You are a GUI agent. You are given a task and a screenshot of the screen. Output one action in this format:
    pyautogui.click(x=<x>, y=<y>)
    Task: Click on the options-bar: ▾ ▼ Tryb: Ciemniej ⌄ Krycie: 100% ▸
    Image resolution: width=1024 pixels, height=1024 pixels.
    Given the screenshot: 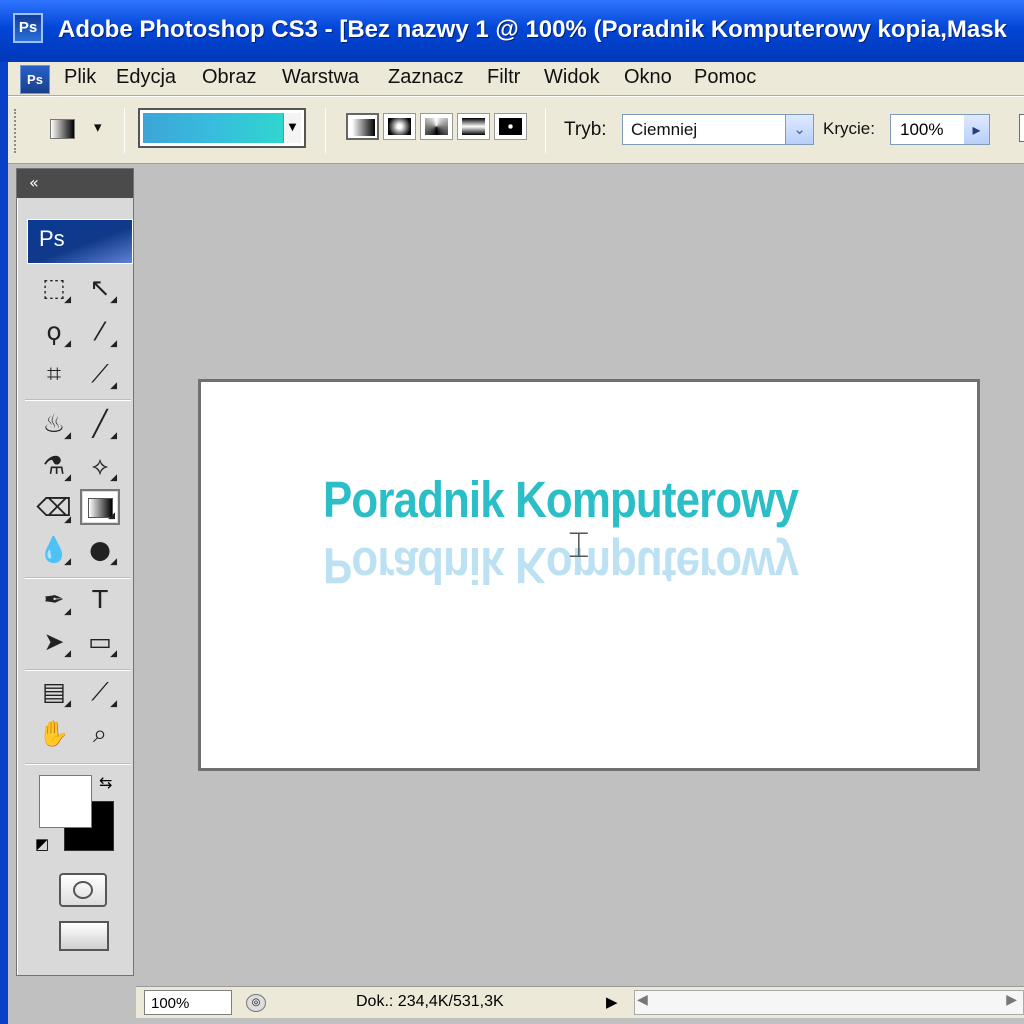 What is the action you would take?
    pyautogui.click(x=516, y=130)
    